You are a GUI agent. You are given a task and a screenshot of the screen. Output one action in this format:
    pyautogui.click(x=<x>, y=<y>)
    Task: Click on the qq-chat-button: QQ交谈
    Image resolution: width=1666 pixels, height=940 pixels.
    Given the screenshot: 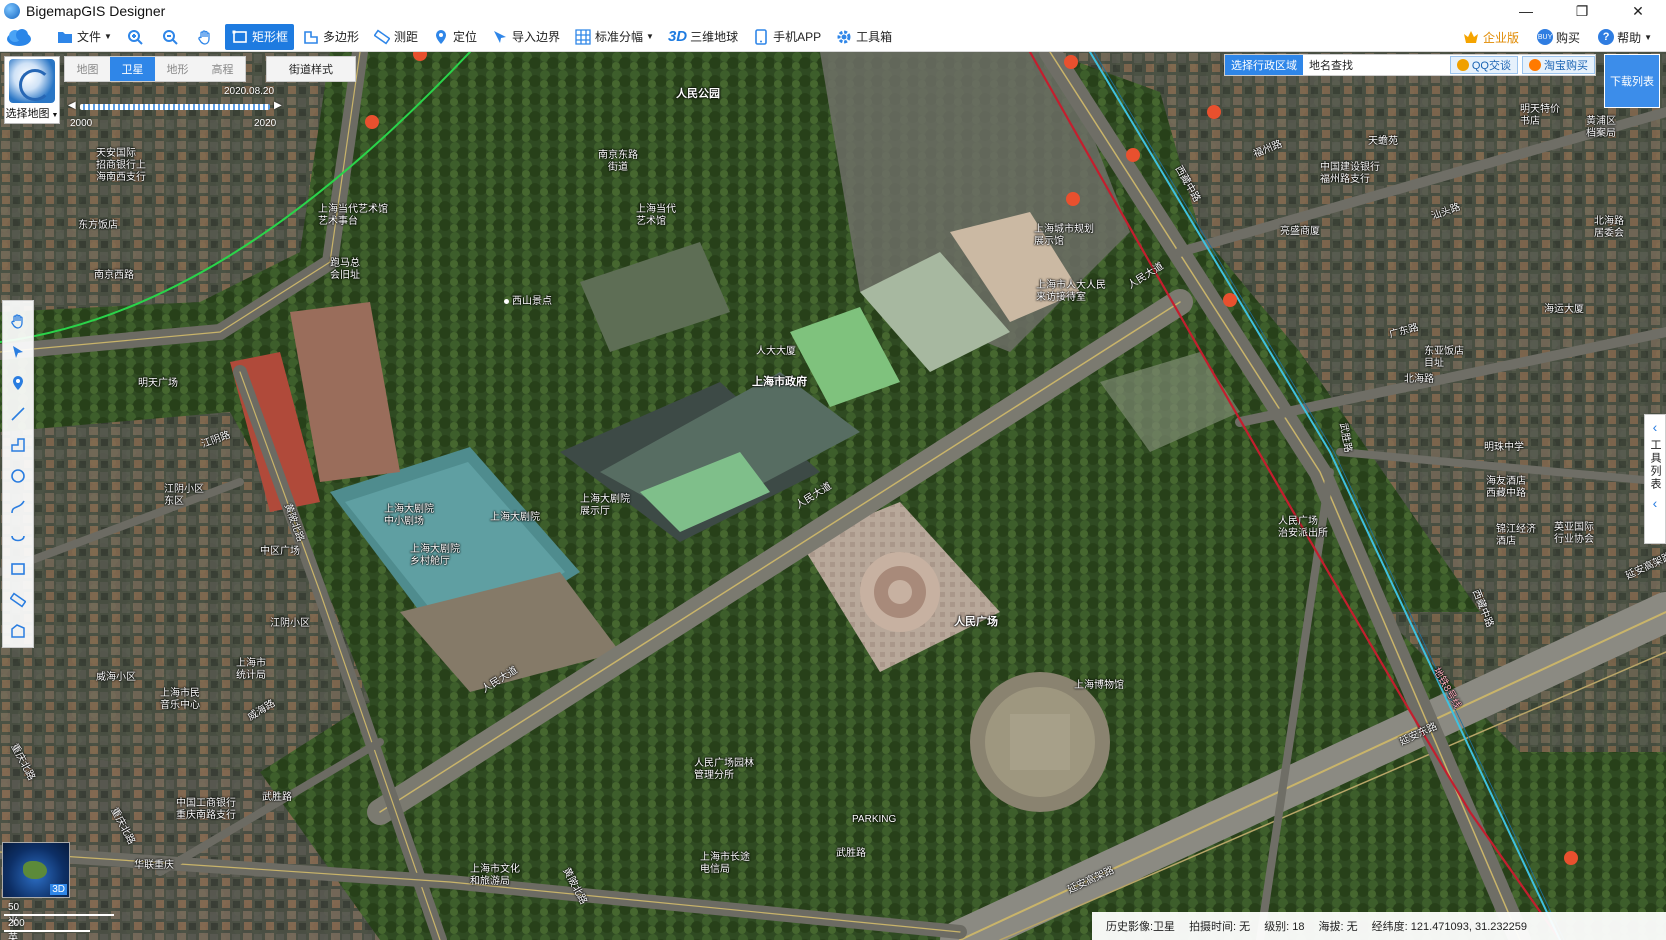 What is the action you would take?
    pyautogui.click(x=1483, y=65)
    